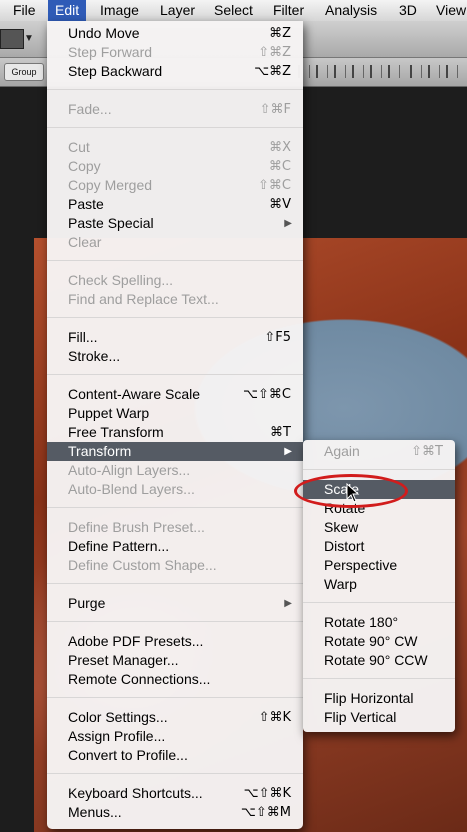  What do you see at coordinates (376, 71) in the screenshot?
I see `align-hcenter-icon` at bounding box center [376, 71].